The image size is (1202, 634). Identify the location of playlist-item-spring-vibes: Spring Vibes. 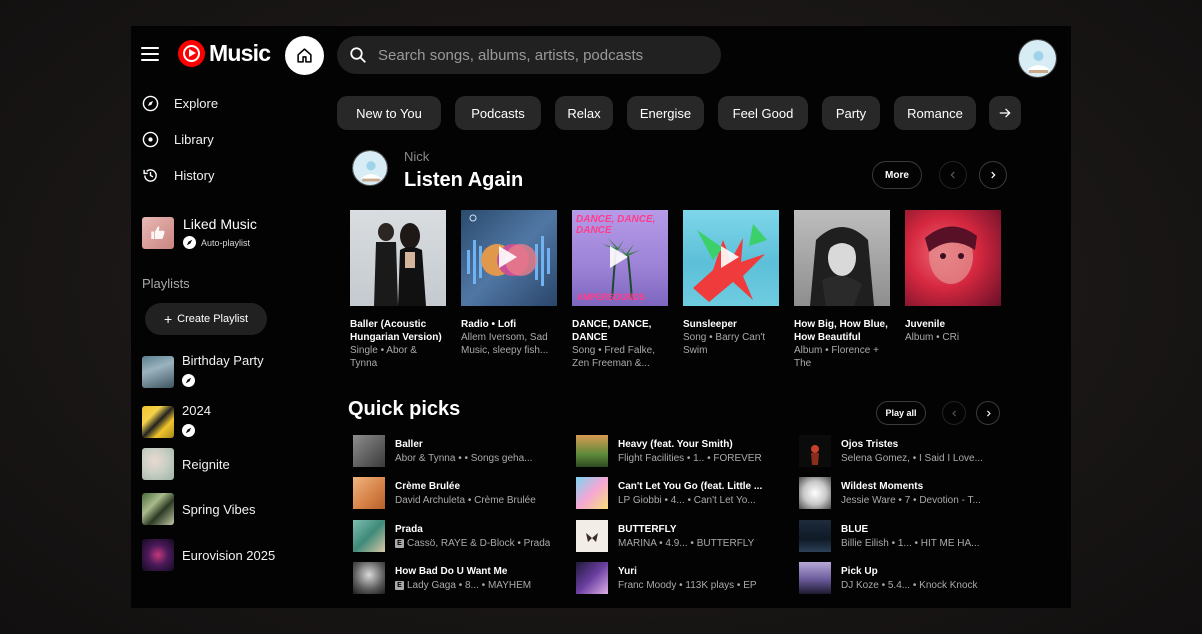
(198, 509).